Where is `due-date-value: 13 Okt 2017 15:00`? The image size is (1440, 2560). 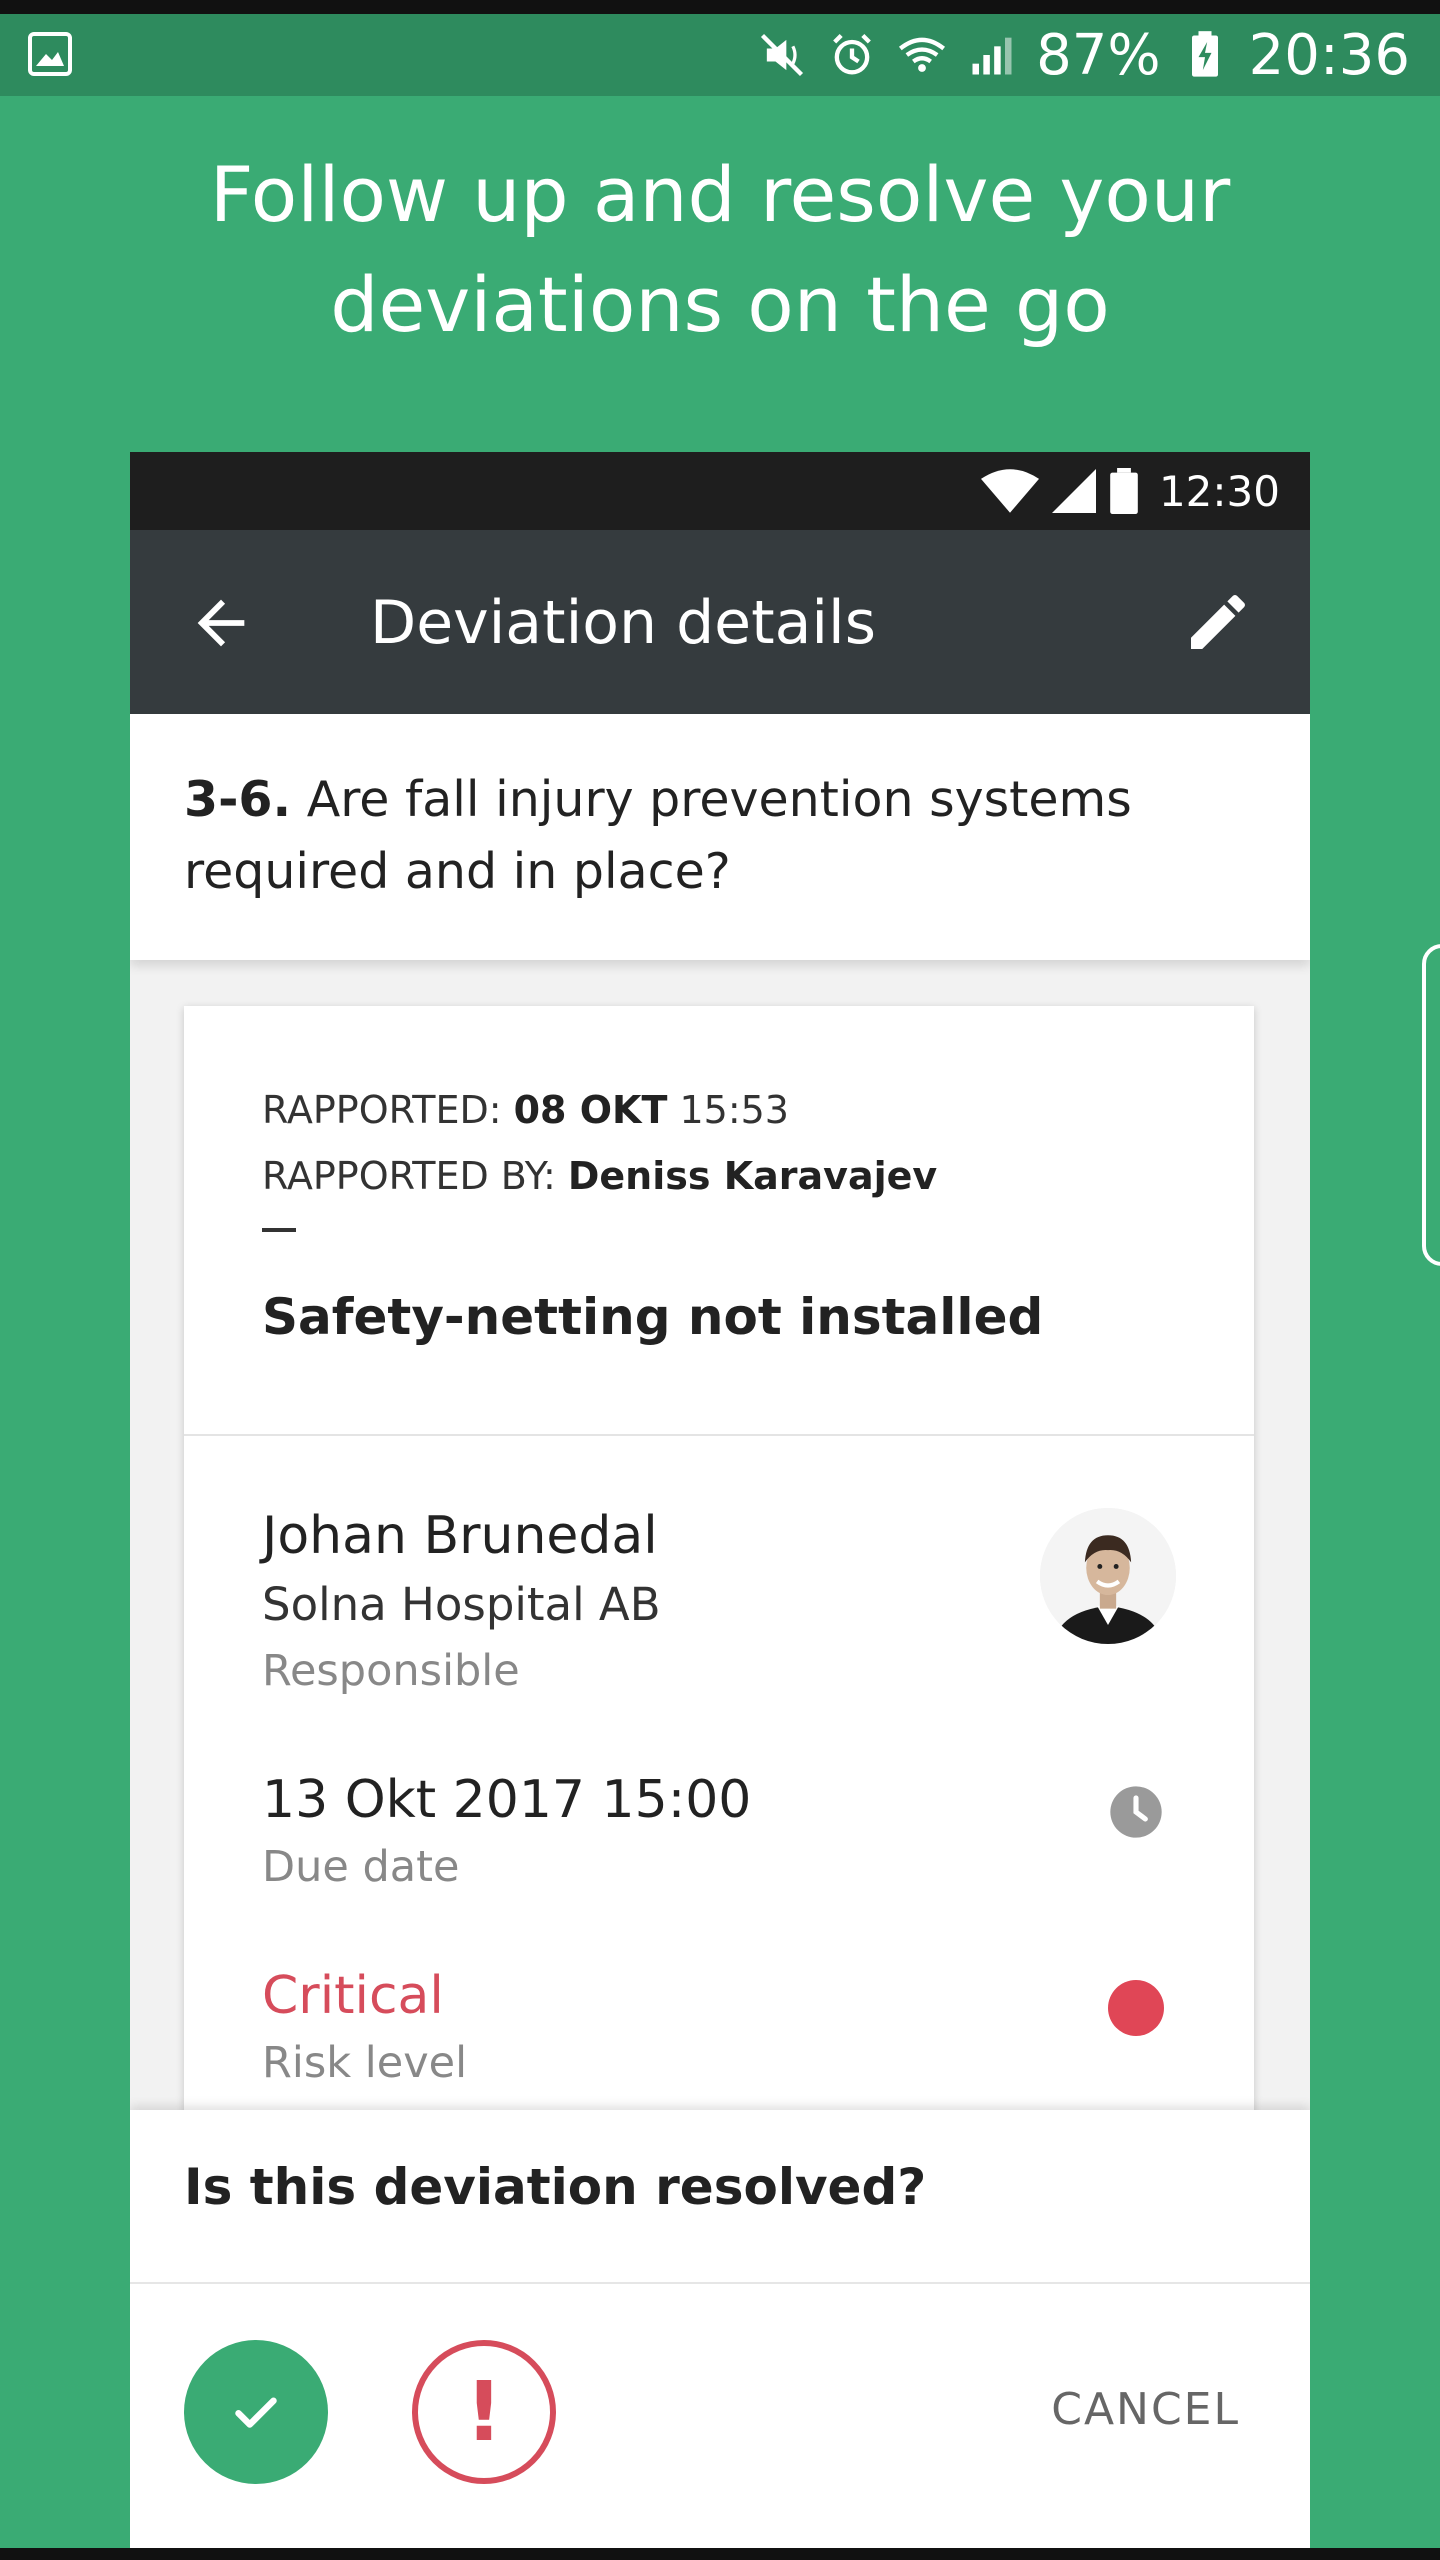 due-date-value: 13 Okt 2017 15:00 is located at coordinates (507, 1800).